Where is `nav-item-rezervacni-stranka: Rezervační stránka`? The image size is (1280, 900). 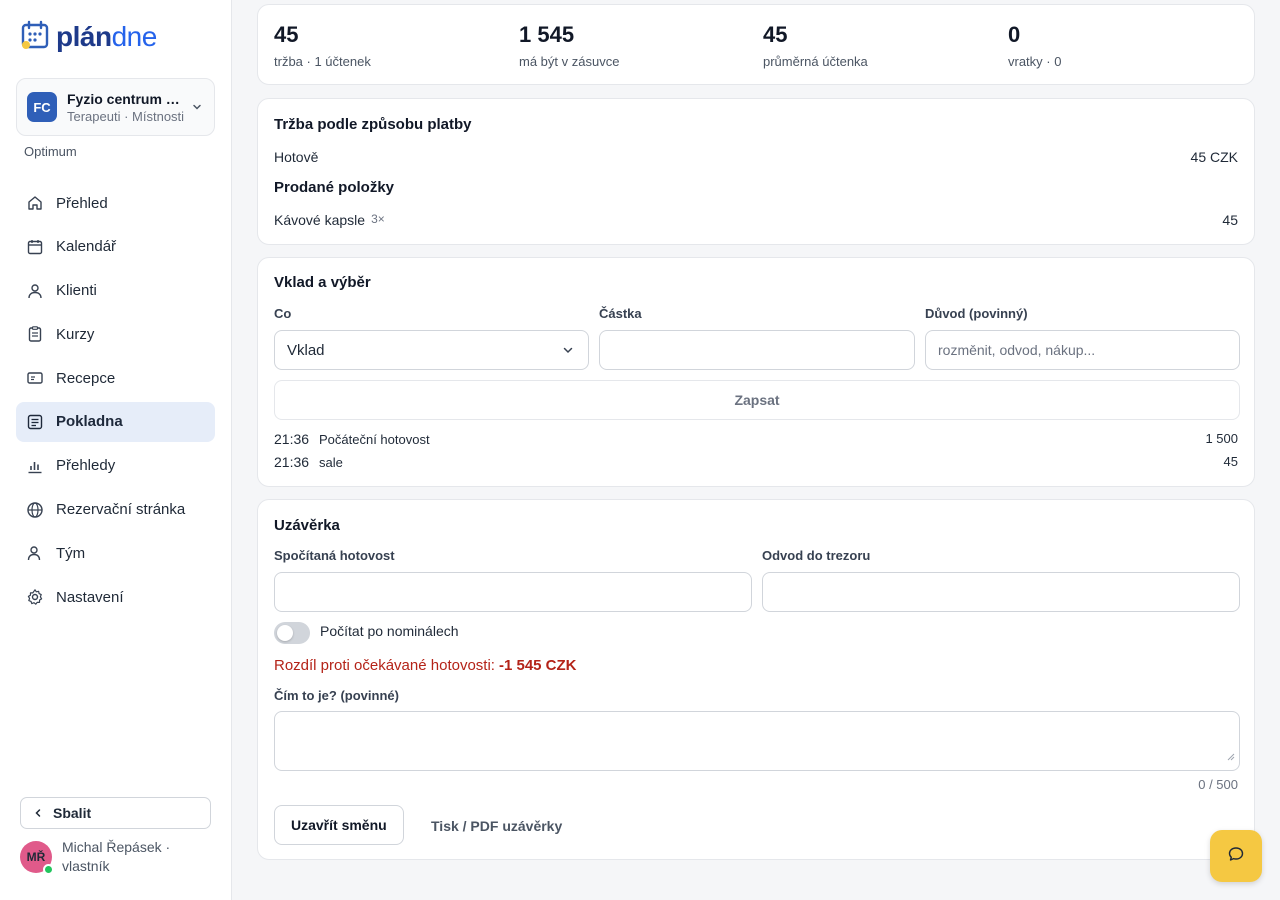 nav-item-rezervacni-stranka: Rezervační stránka is located at coordinates (115, 510).